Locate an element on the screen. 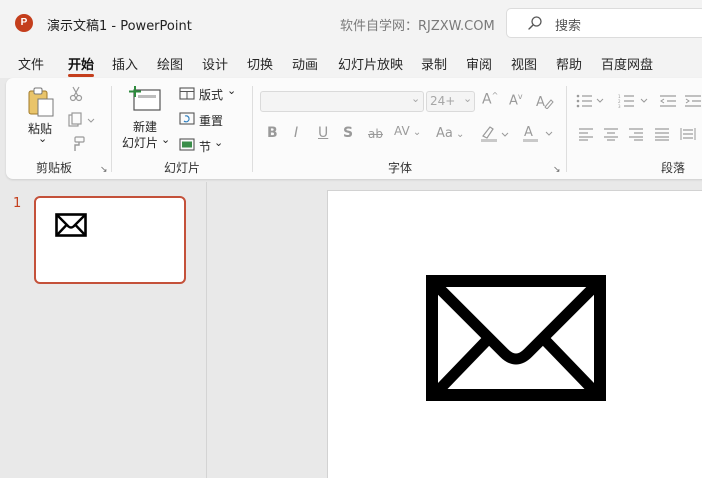  align-center-icon is located at coordinates (611, 134).